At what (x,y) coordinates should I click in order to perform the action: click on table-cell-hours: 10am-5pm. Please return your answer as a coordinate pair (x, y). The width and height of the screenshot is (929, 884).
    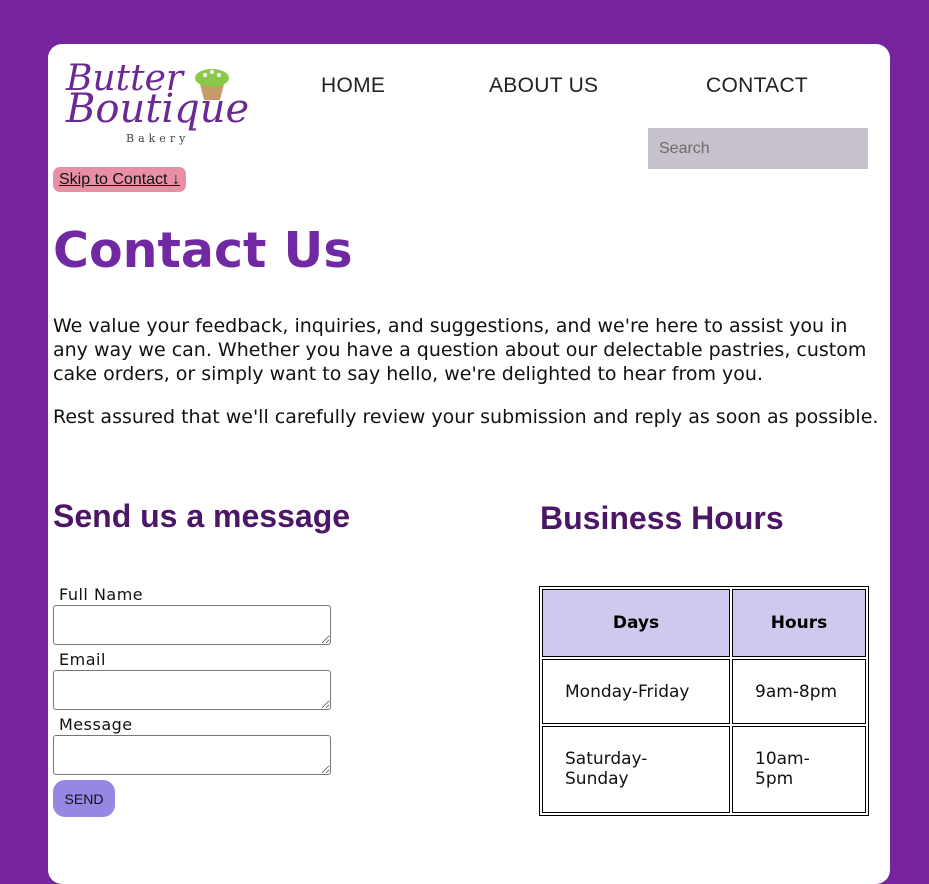
    Looking at the image, I should click on (799, 769).